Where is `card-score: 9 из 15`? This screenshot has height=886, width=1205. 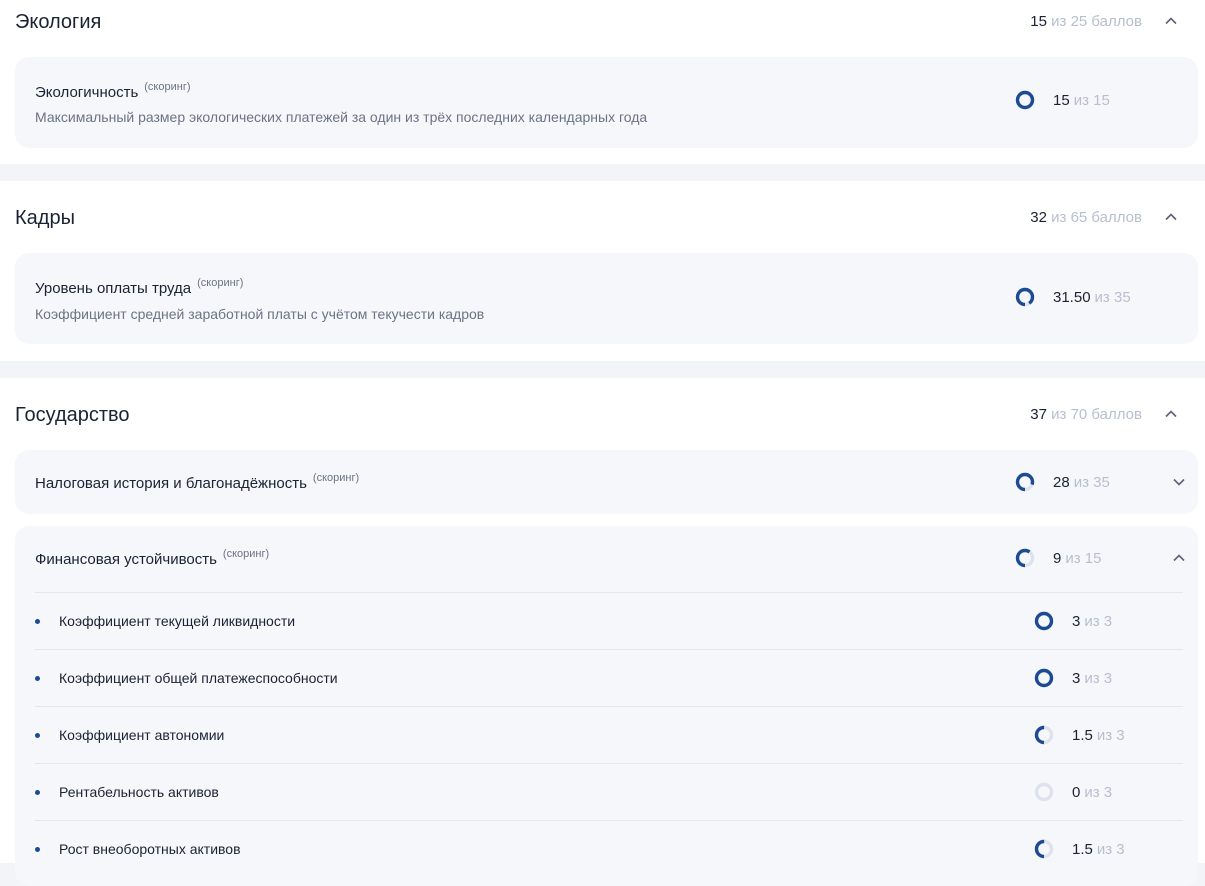
card-score: 9 из 15 is located at coordinates (1058, 558).